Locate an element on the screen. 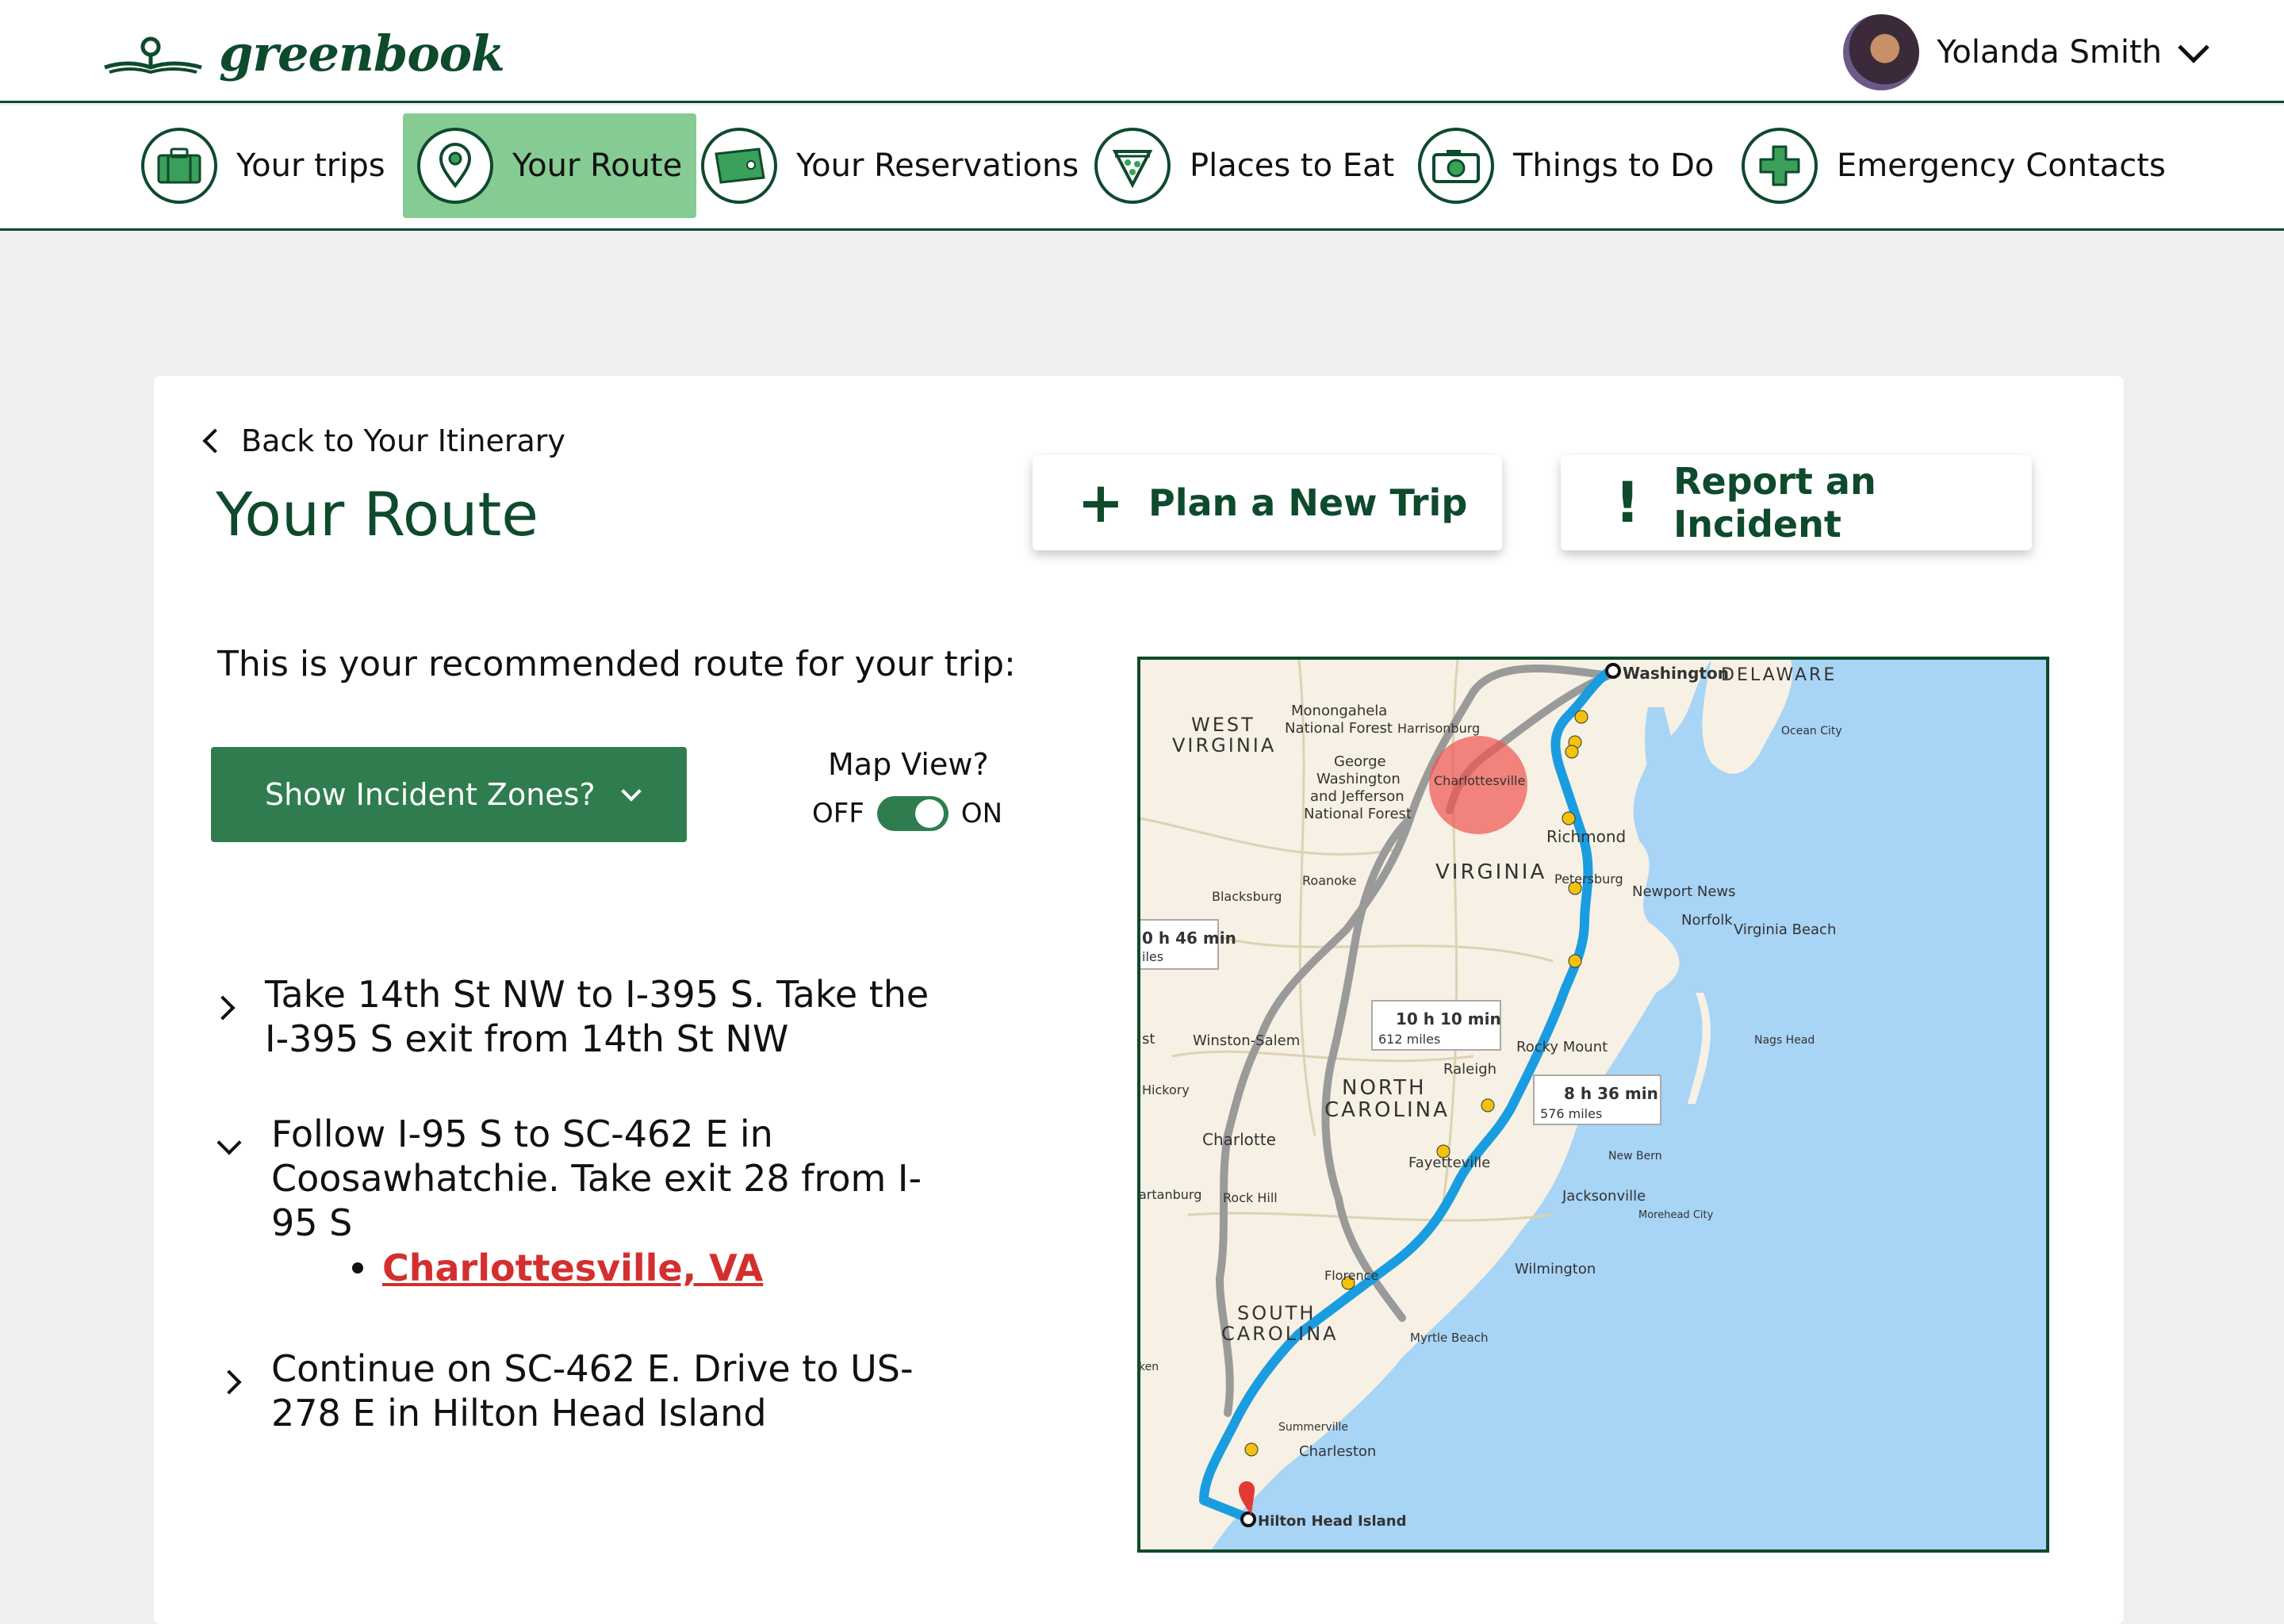 The width and height of the screenshot is (2284, 1624). book-icon is located at coordinates (153, 55).